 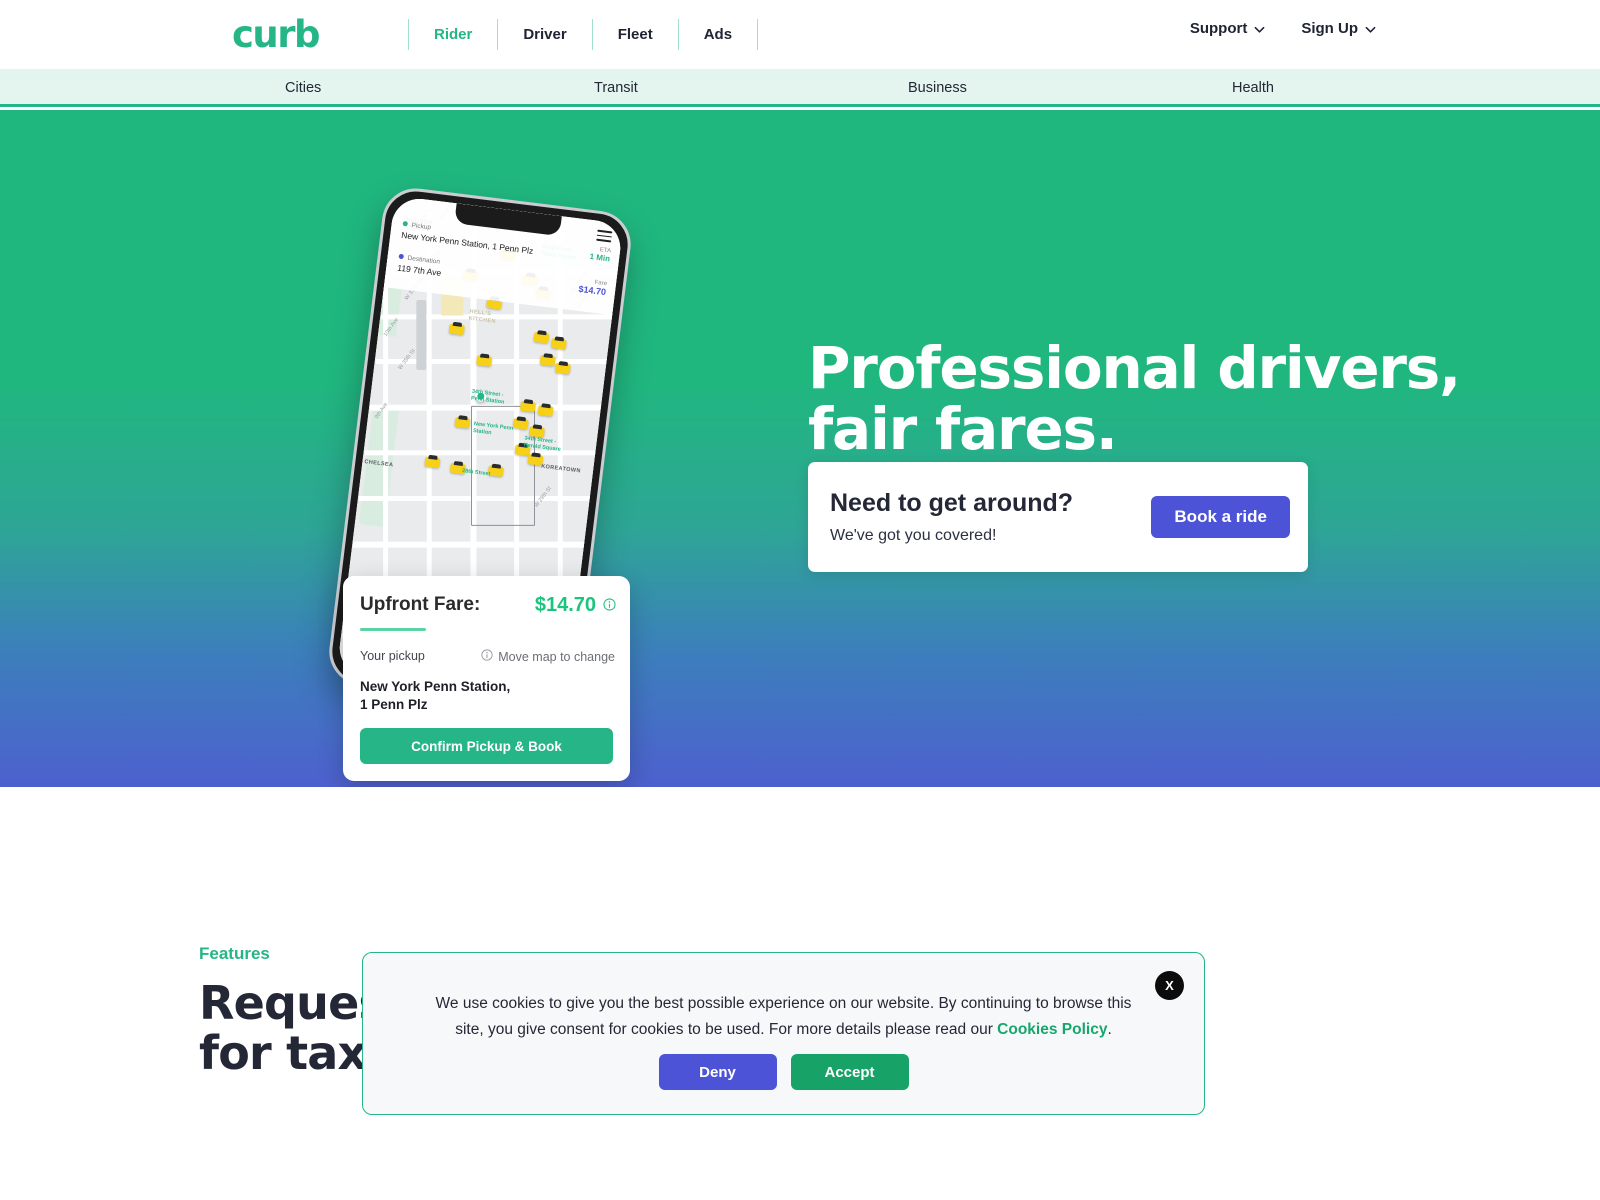 What do you see at coordinates (718, 34) in the screenshot?
I see `nav-item-ads: Ads` at bounding box center [718, 34].